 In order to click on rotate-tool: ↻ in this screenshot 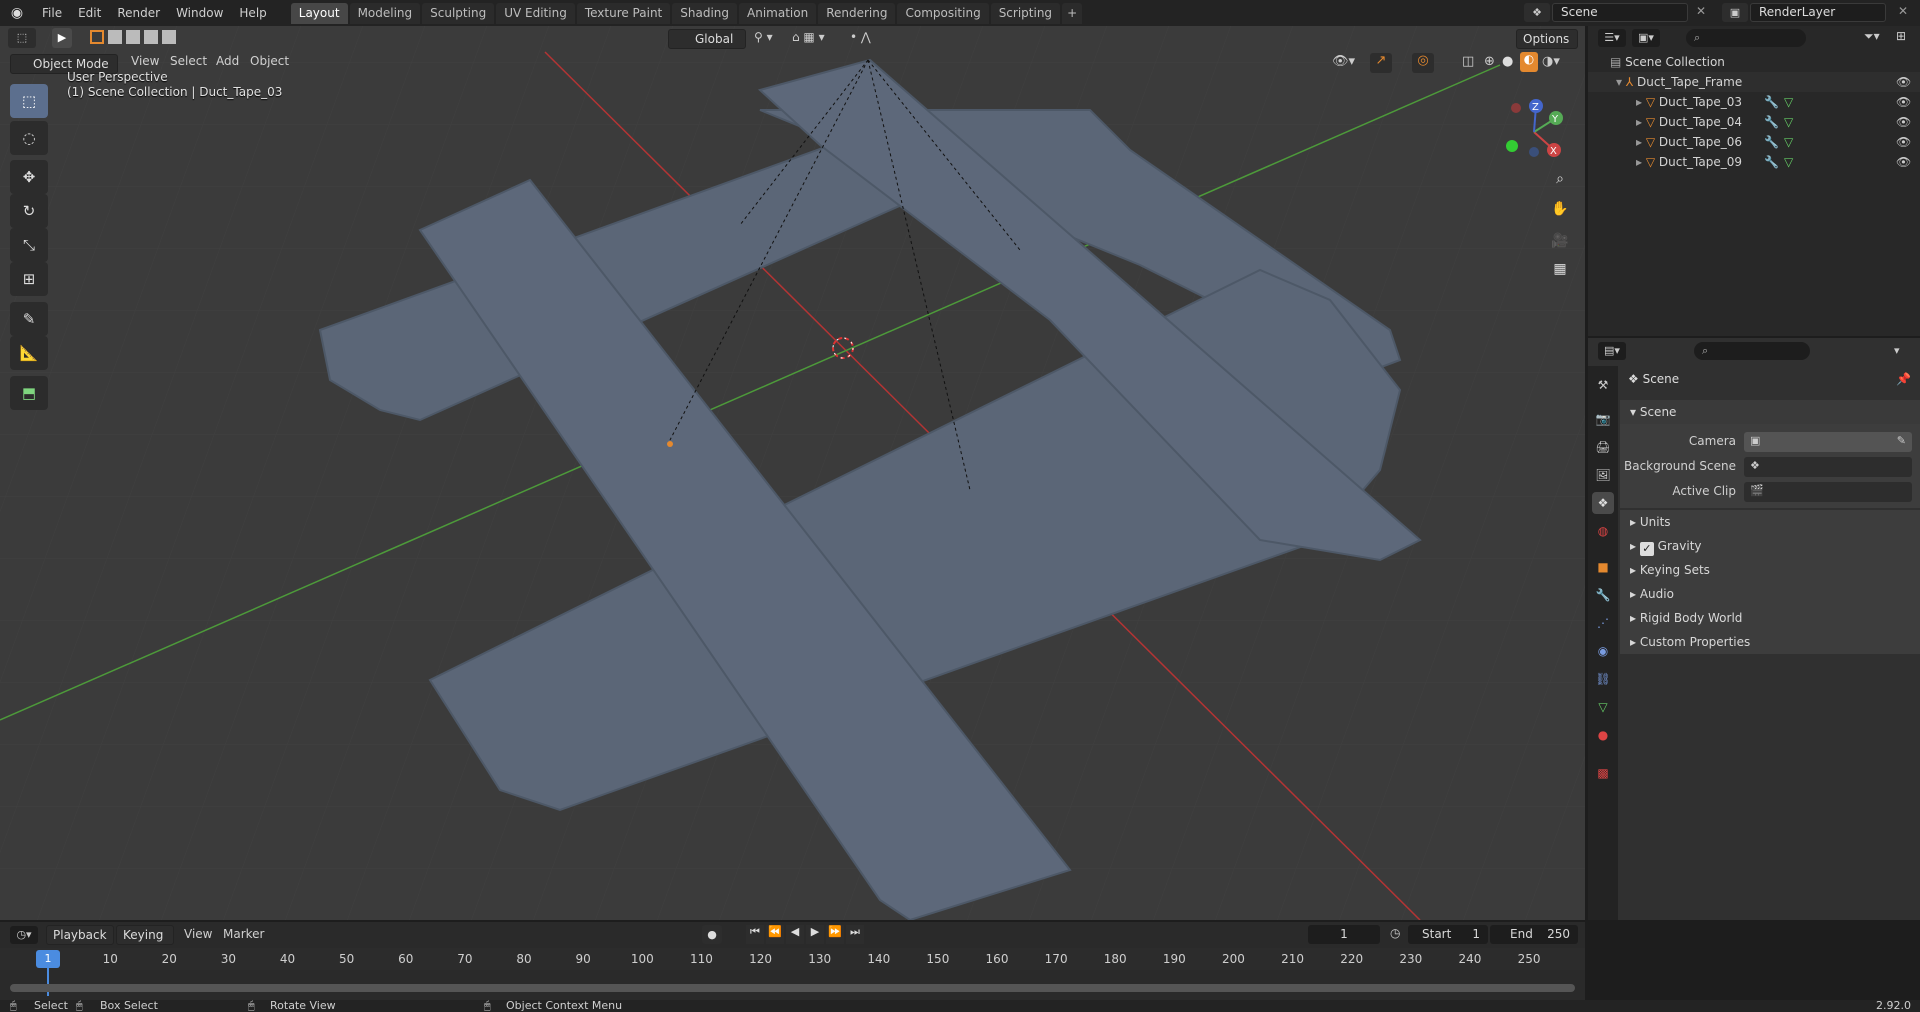, I will do `click(29, 211)`.